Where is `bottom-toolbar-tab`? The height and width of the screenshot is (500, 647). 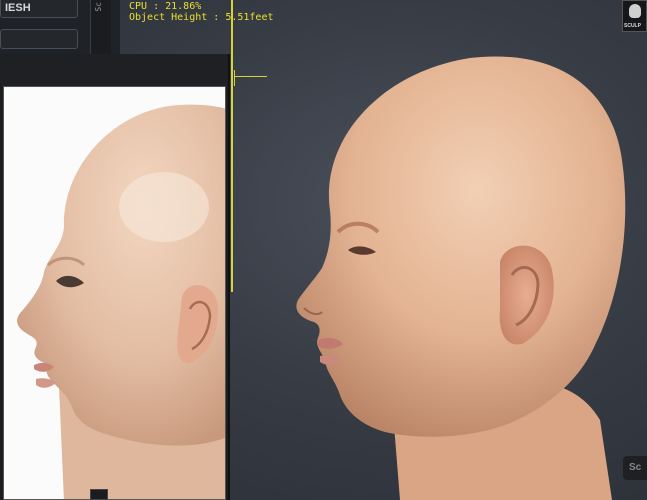
bottom-toolbar-tab is located at coordinates (99, 494).